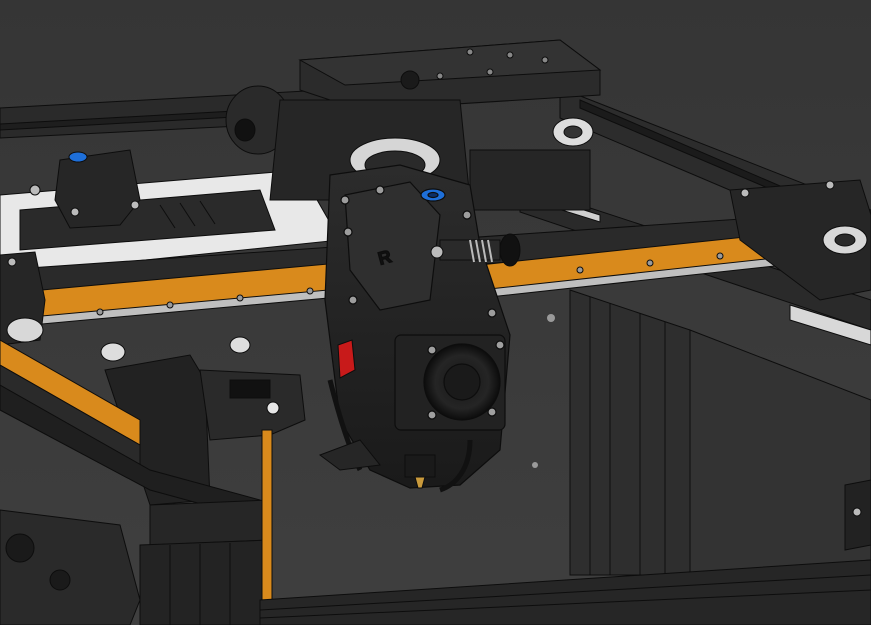 This screenshot has width=871, height=625. I want to click on hotend-fan, so click(450, 382).